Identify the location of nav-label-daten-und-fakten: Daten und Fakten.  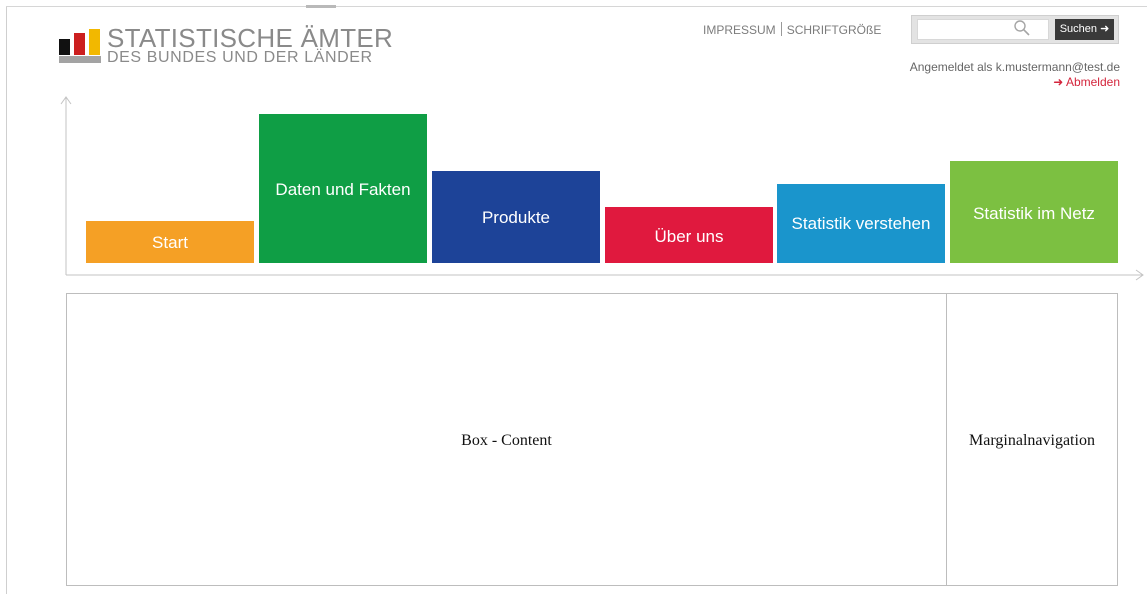
(343, 189).